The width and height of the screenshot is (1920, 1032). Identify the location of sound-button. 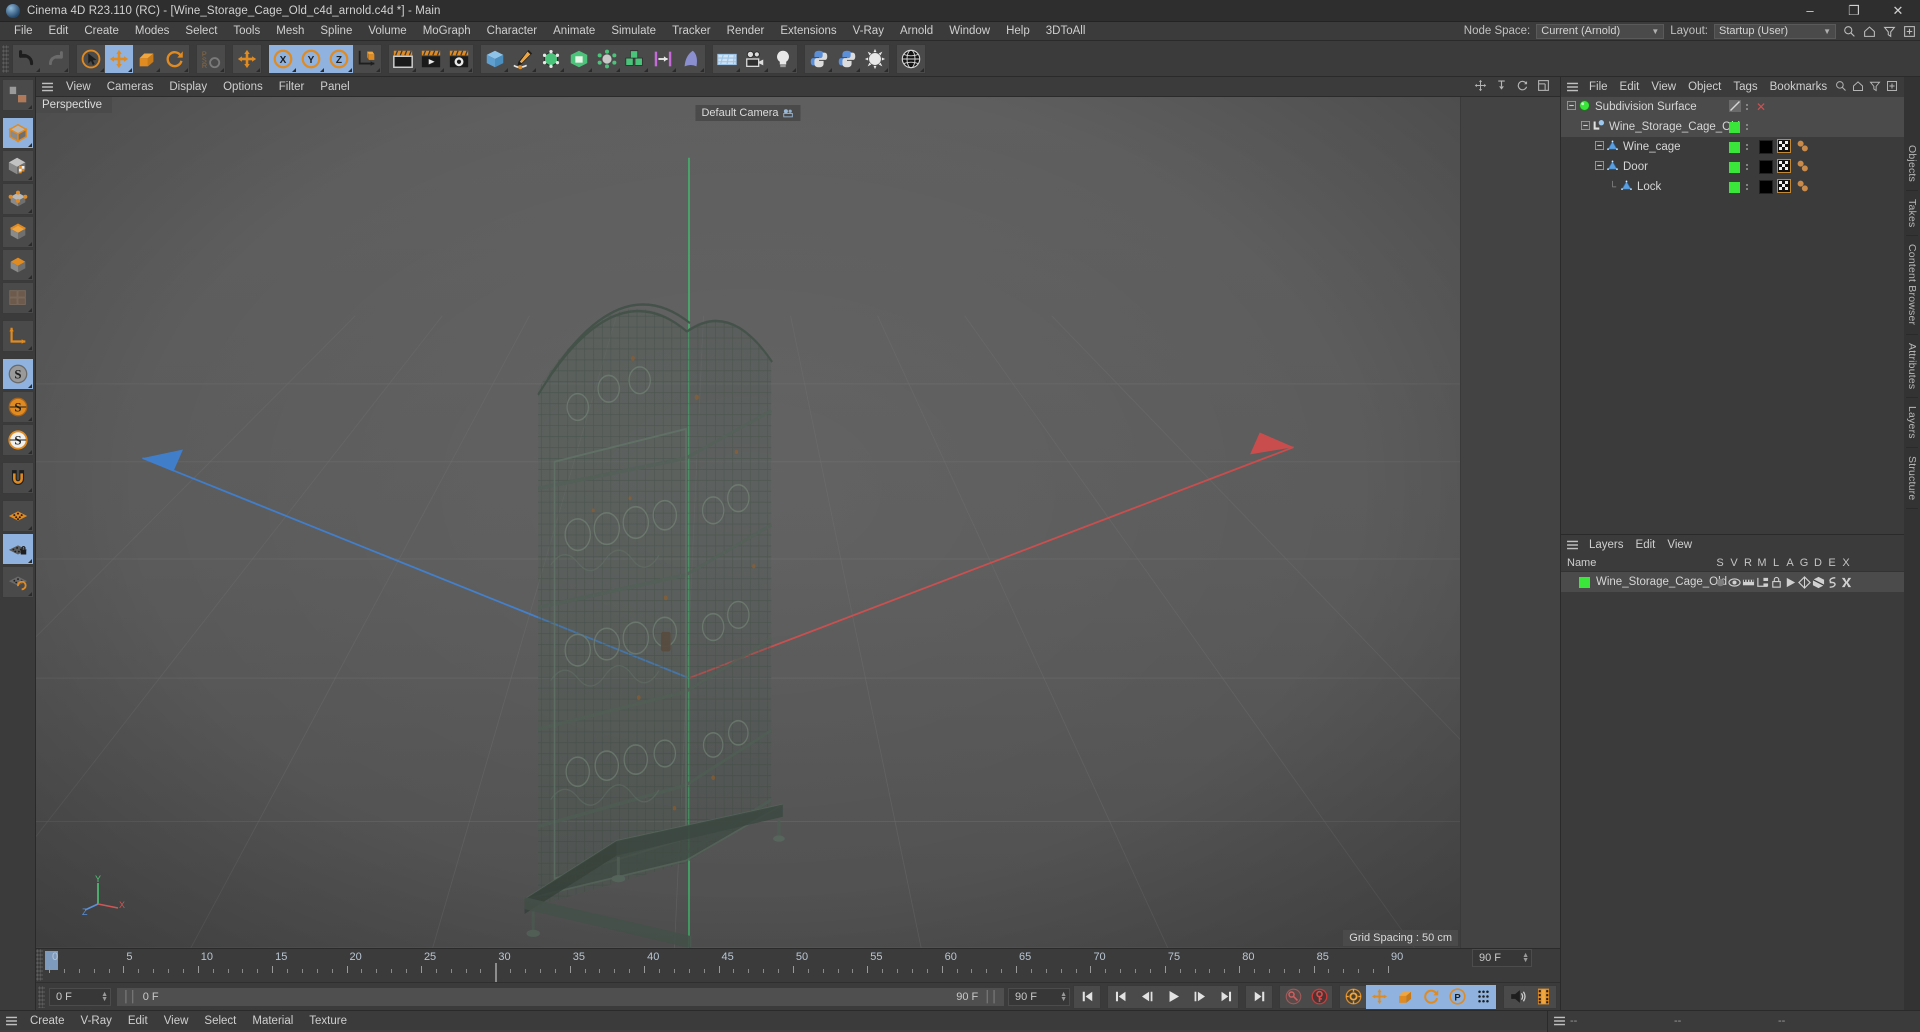
(1517, 997).